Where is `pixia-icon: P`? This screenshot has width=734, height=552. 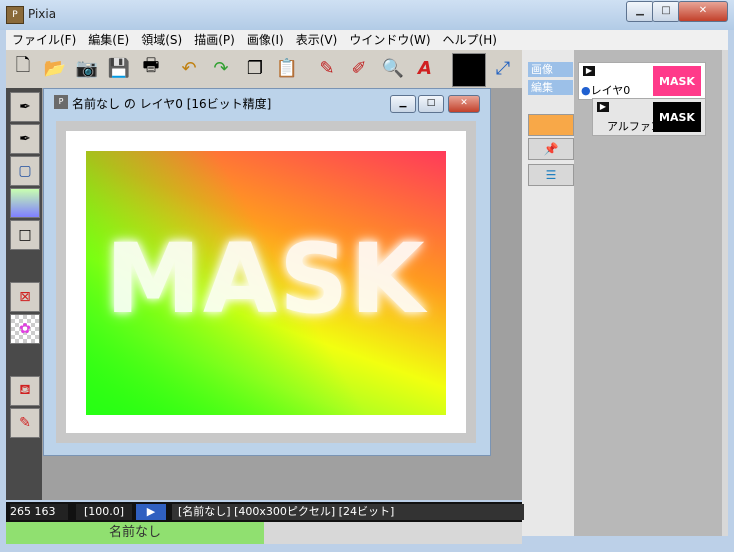 pixia-icon: P is located at coordinates (15, 15).